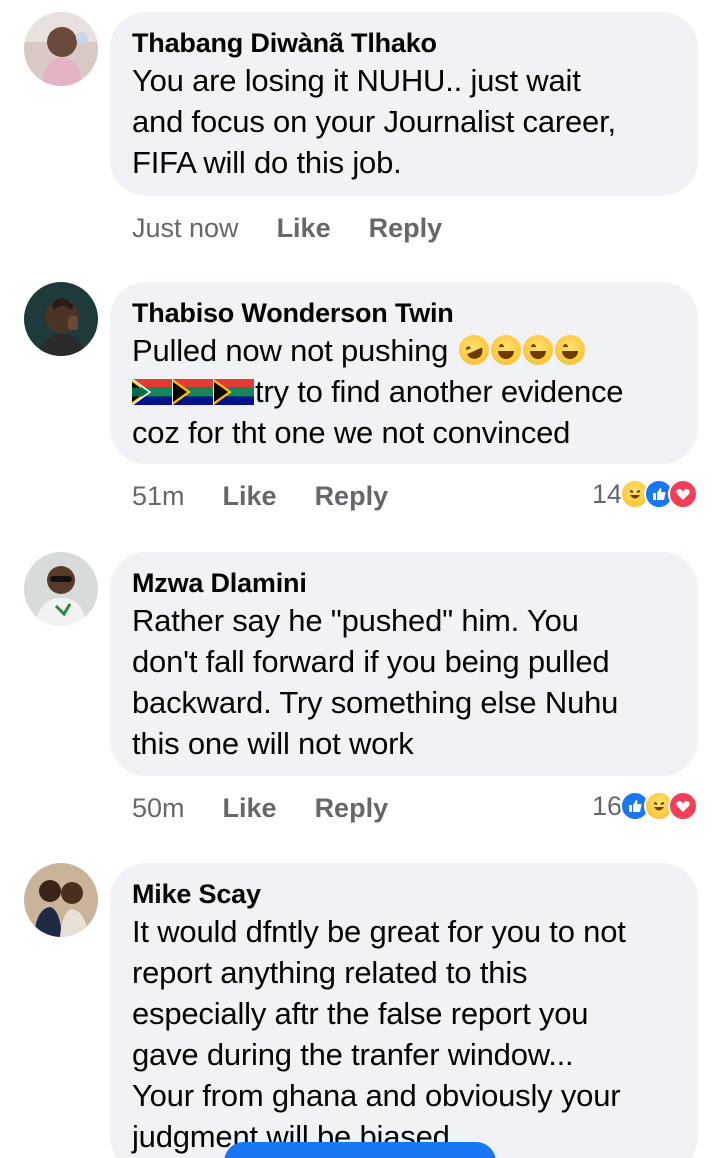 The height and width of the screenshot is (1158, 720). Describe the element at coordinates (645, 494) in the screenshot. I see `reactions-summary: 14` at that location.